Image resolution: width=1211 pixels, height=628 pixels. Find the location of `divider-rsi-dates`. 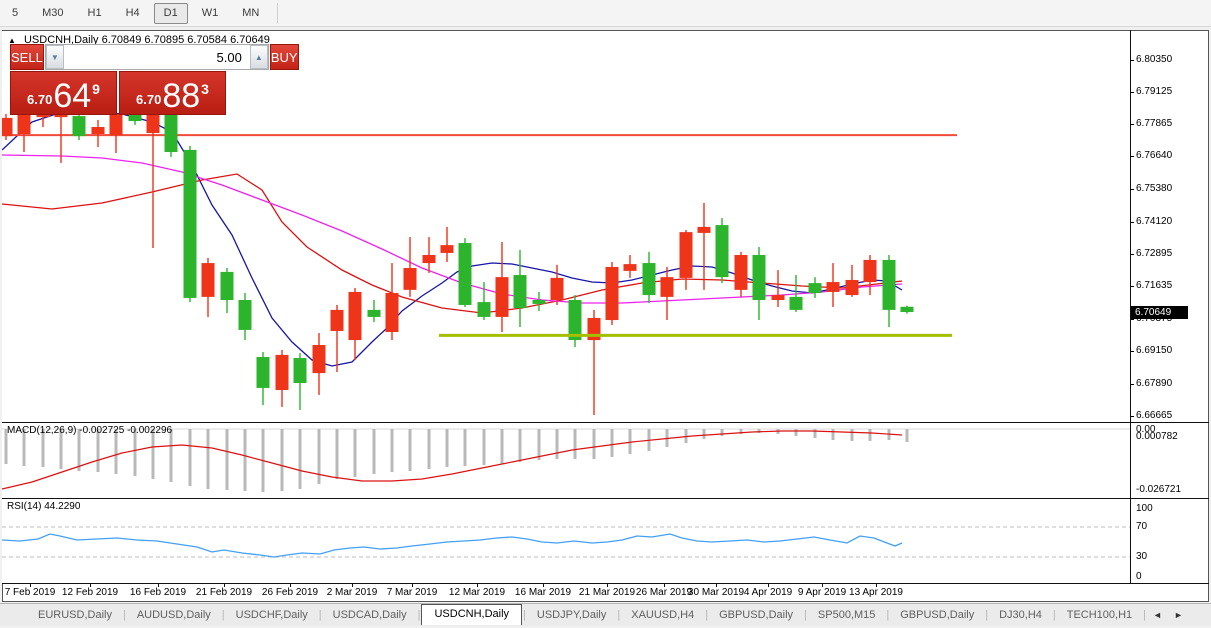

divider-rsi-dates is located at coordinates (605, 583).